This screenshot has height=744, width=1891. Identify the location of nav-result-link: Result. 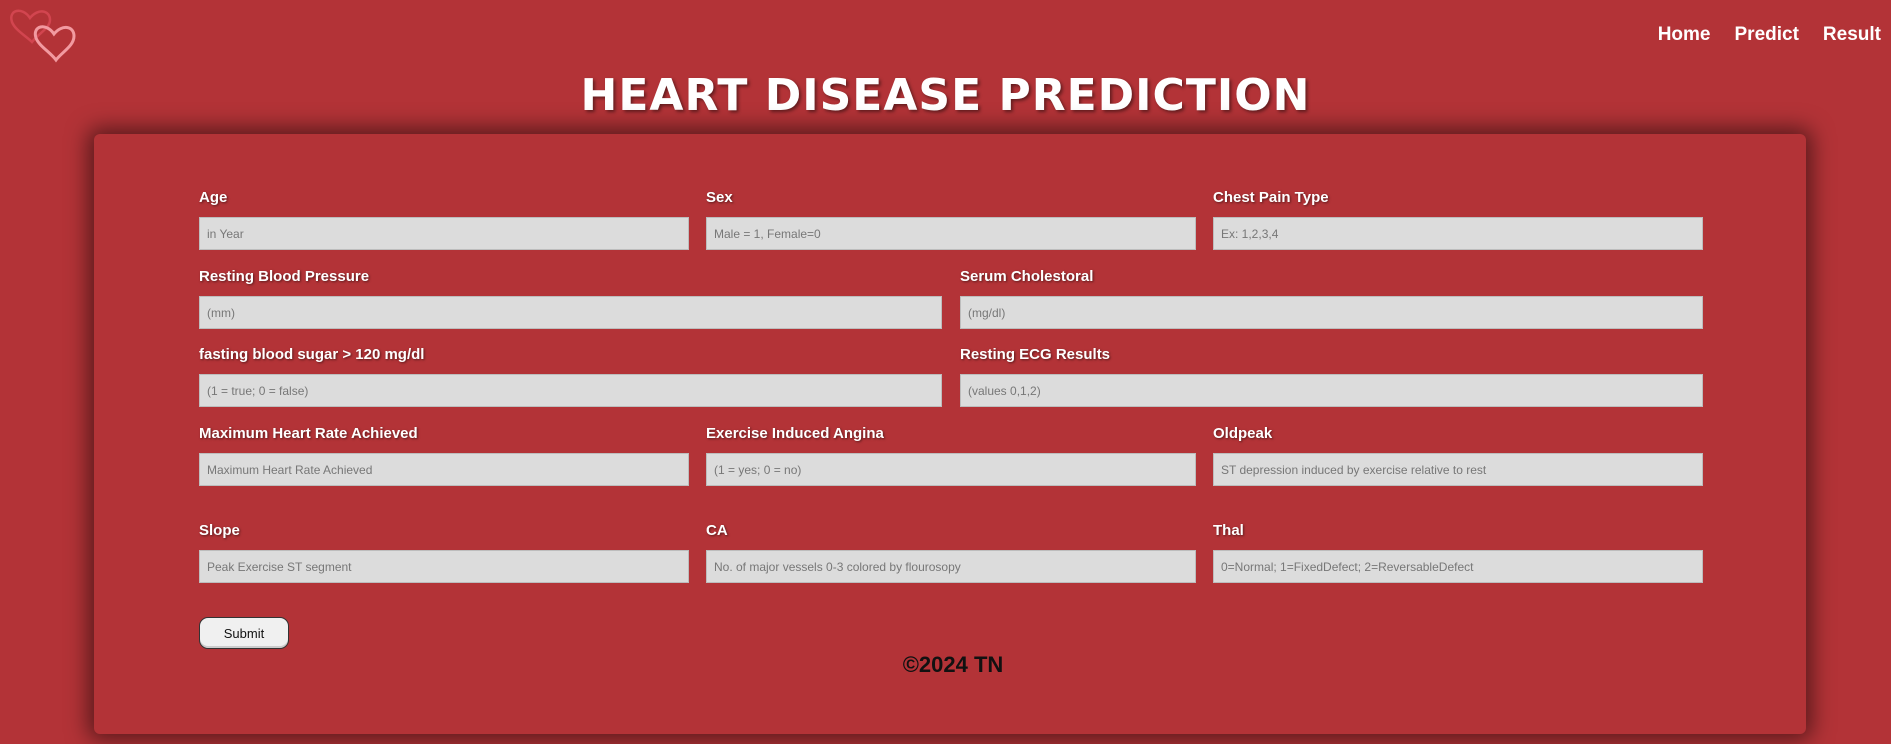
(1852, 35).